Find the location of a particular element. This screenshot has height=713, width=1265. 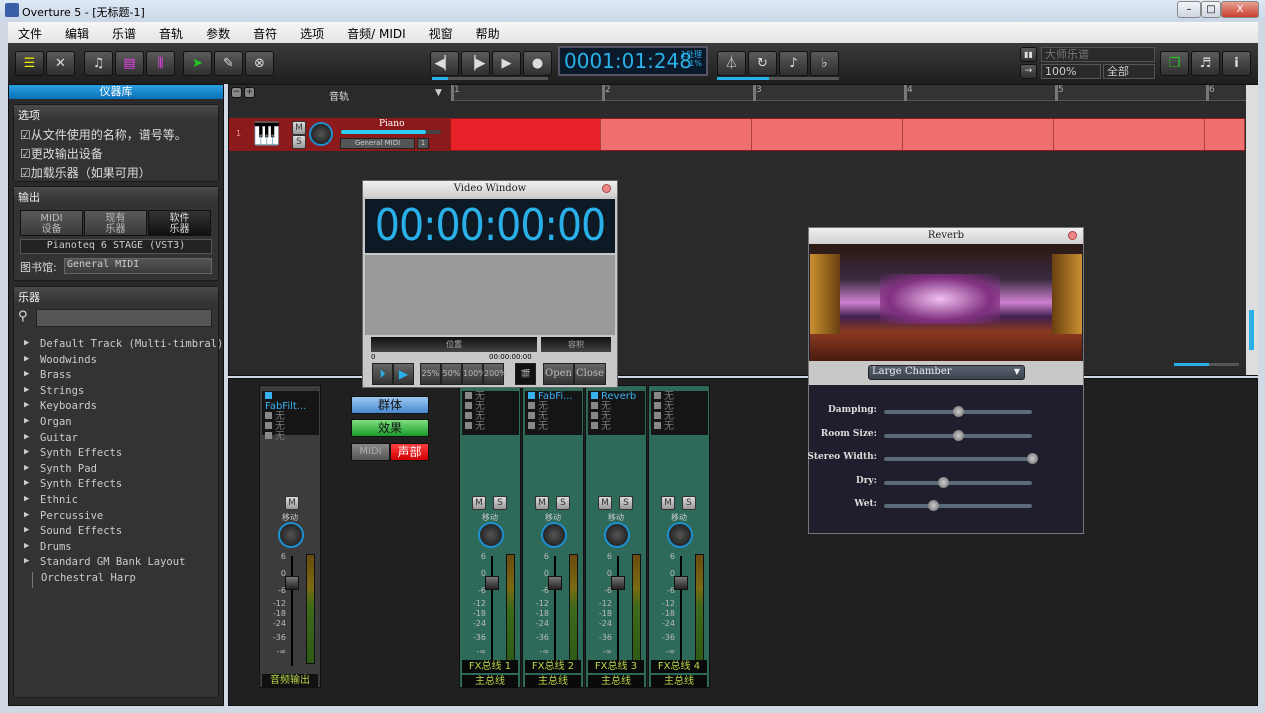

zoom-button: 25% is located at coordinates (430, 374).